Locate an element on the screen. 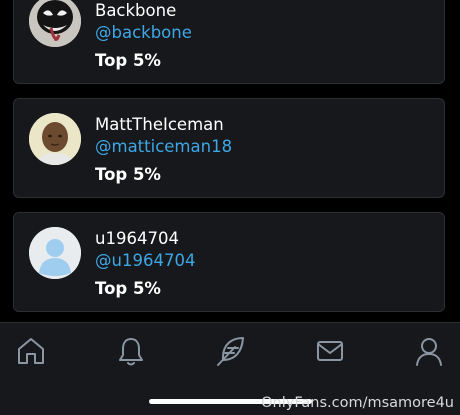 This screenshot has height=415, width=460. photo-avatar-icon is located at coordinates (55, 139).